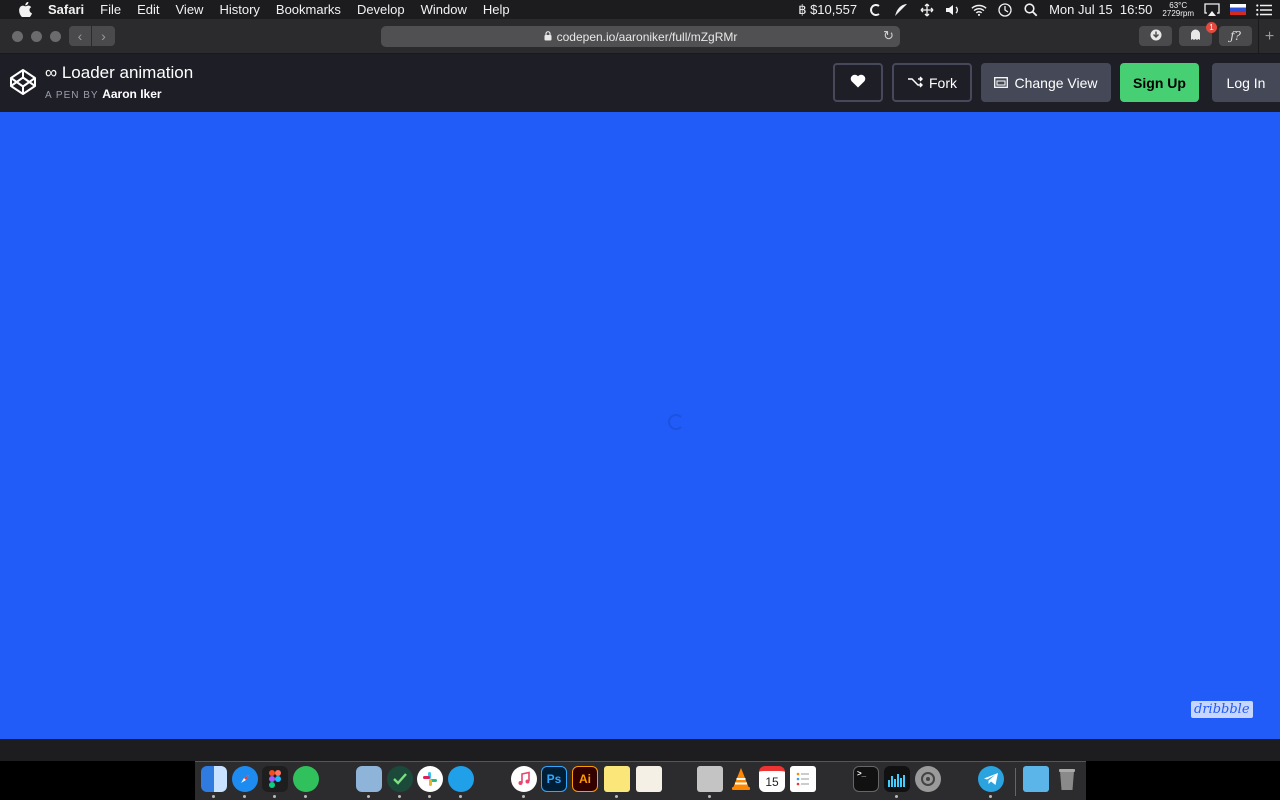 This screenshot has width=1280, height=800. What do you see at coordinates (1001, 83) in the screenshot?
I see `layout-icon` at bounding box center [1001, 83].